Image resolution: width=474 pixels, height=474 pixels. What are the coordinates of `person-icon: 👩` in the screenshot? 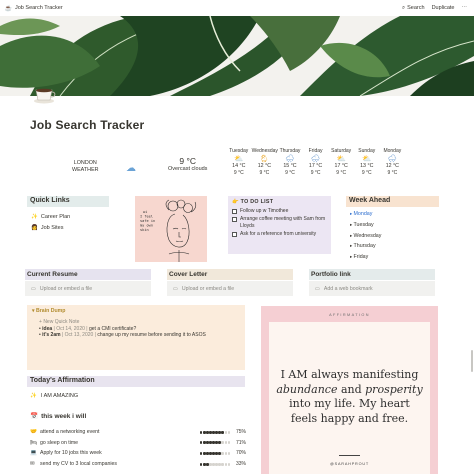 It's located at (34, 228).